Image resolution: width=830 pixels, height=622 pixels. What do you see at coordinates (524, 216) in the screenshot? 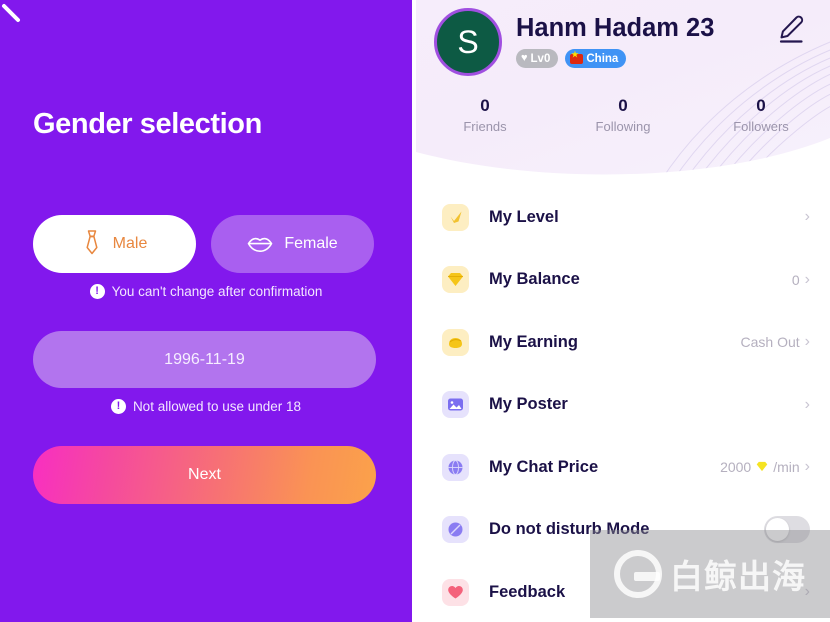
I see `menu-label-my-level: My Level` at bounding box center [524, 216].